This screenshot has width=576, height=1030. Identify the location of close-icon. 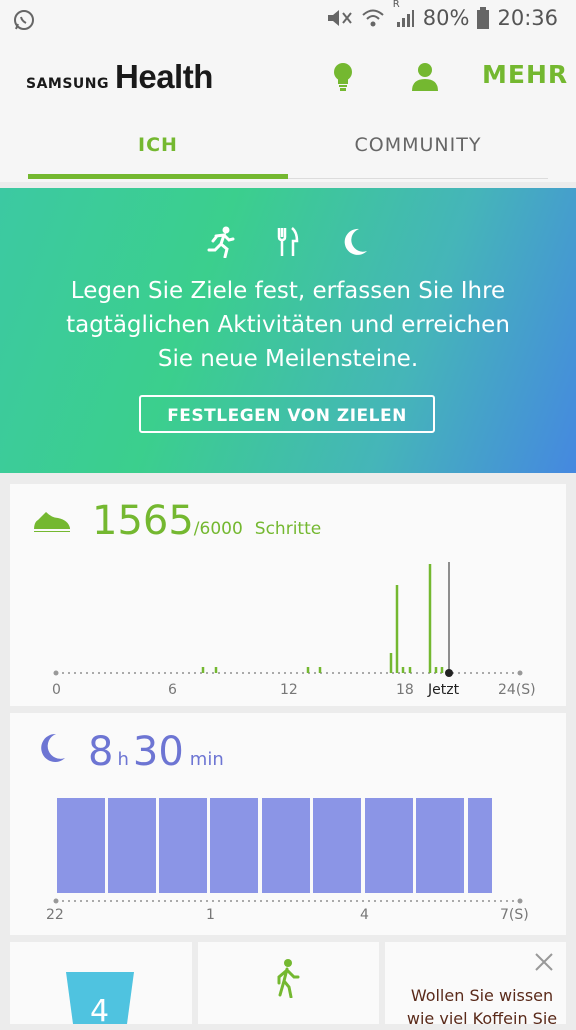
(544, 962).